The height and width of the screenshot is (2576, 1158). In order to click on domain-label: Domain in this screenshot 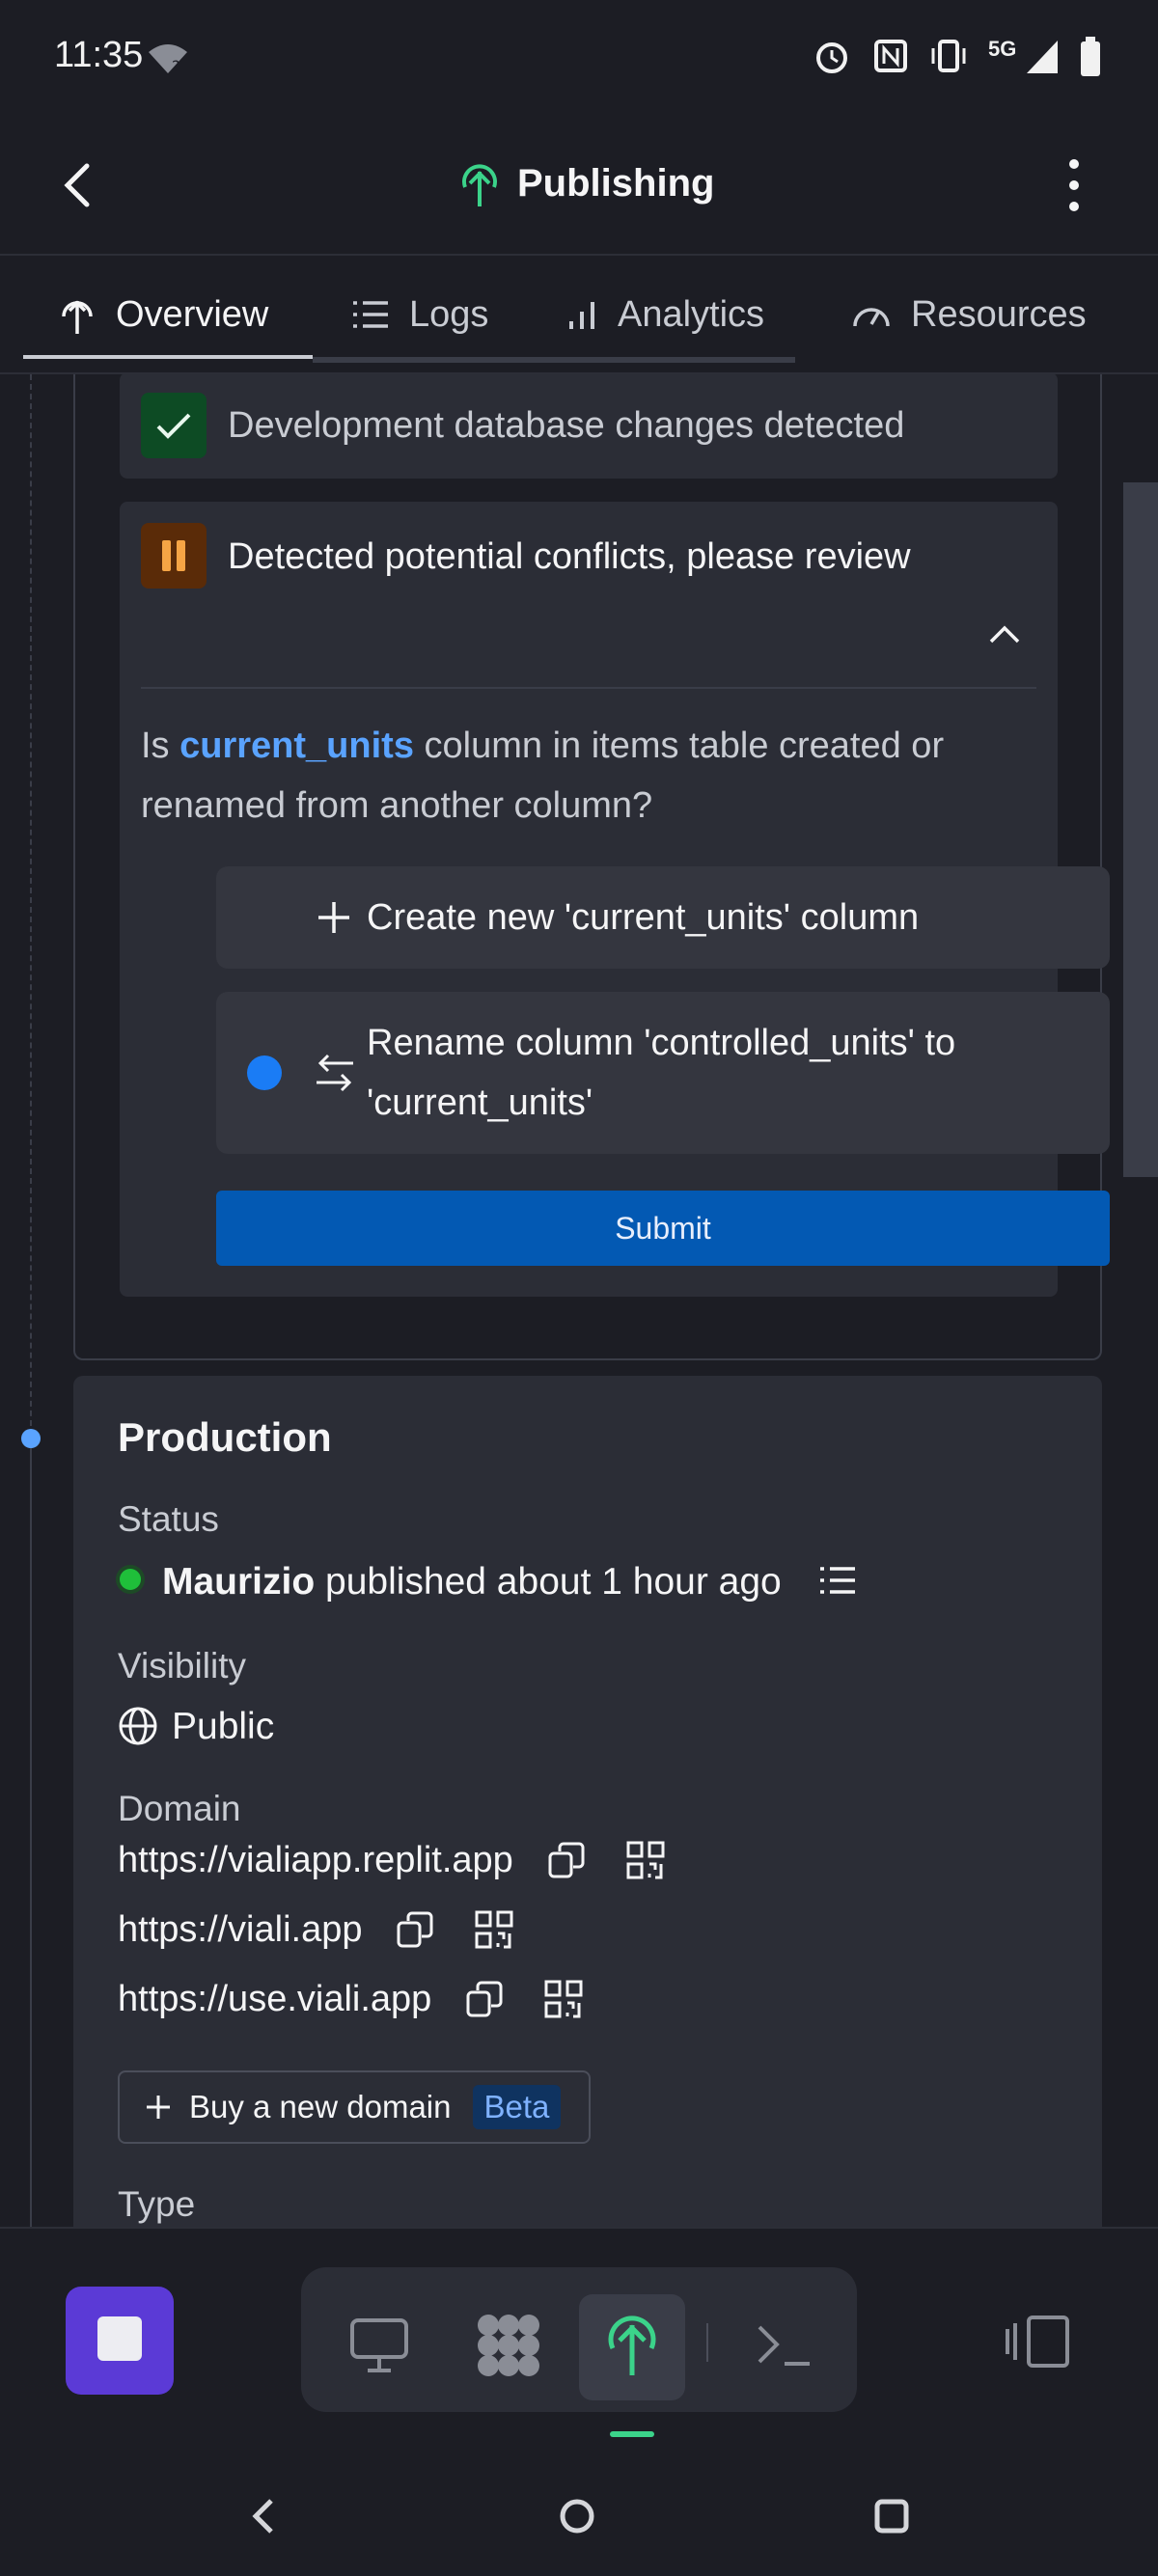, I will do `click(179, 1808)`.